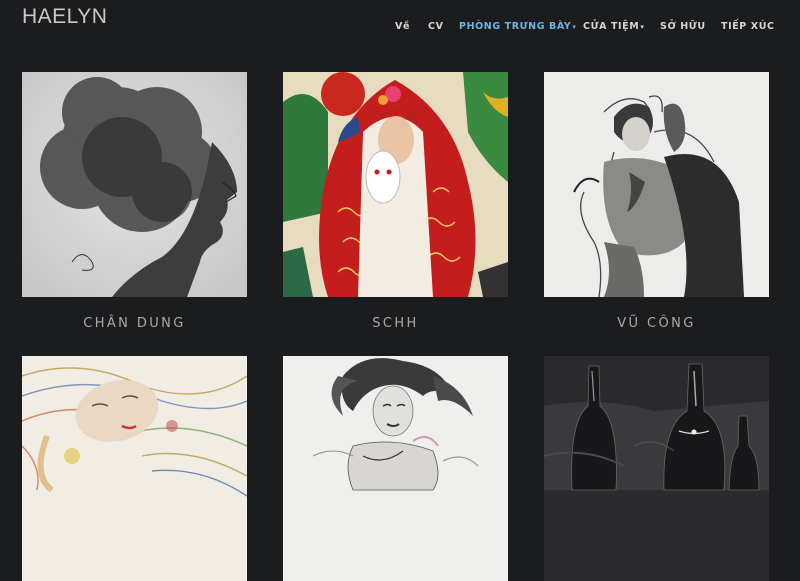 The width and height of the screenshot is (800, 581). I want to click on nav-item-contact: Tiếp xúc, so click(748, 26).